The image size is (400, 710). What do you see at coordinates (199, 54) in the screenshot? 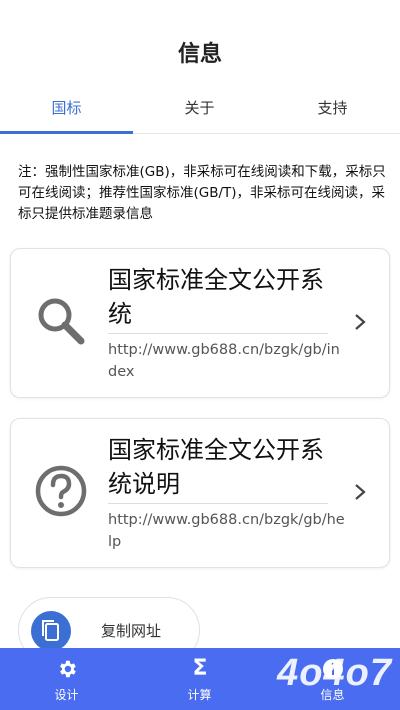
I see `page-title: 信息` at bounding box center [199, 54].